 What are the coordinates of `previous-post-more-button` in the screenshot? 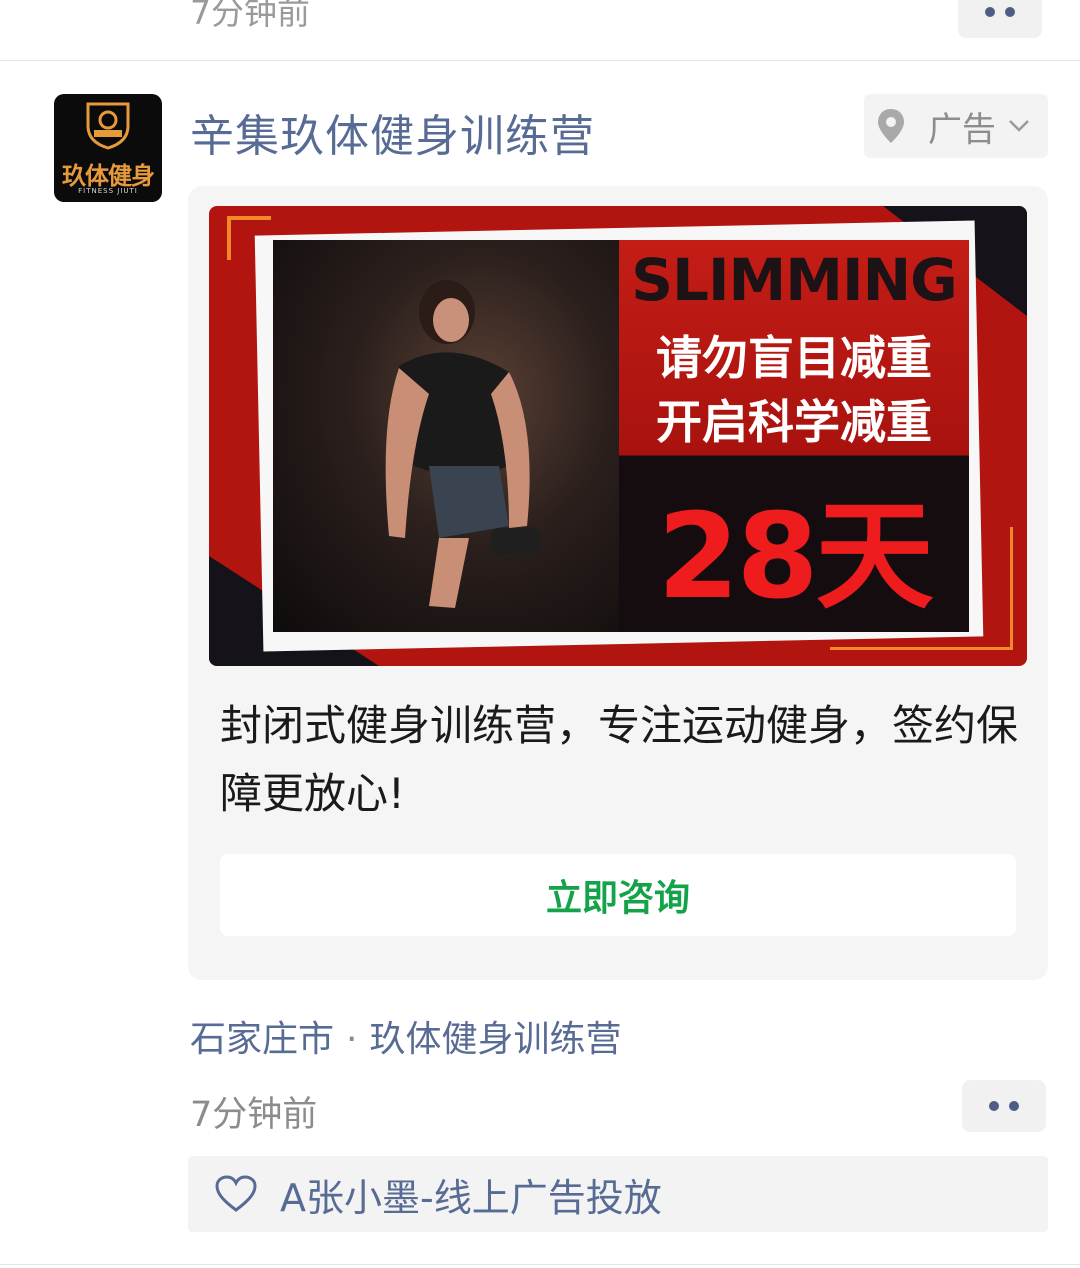 It's located at (1000, 19).